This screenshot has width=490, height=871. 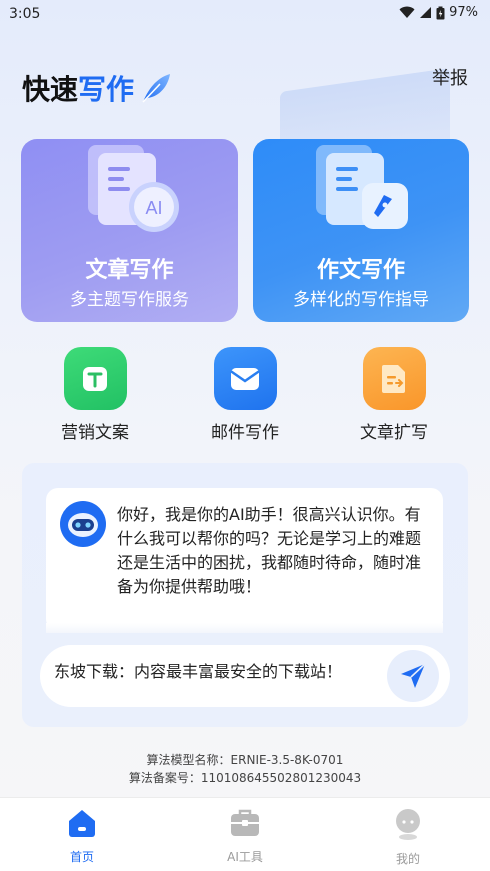 What do you see at coordinates (426, 12) in the screenshot?
I see `cellular-signal-icon` at bounding box center [426, 12].